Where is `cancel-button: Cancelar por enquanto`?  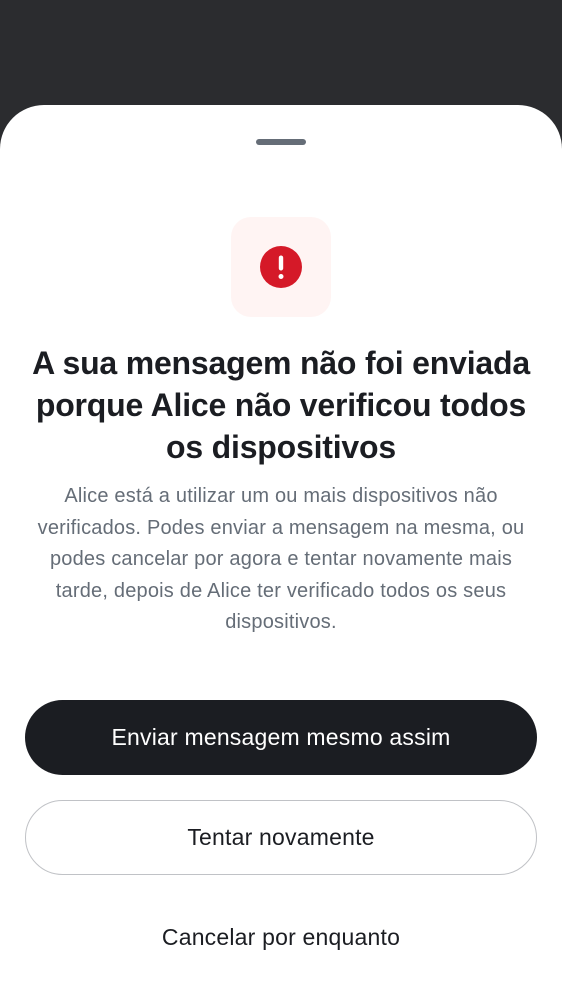
cancel-button: Cancelar por enquanto is located at coordinates (281, 937).